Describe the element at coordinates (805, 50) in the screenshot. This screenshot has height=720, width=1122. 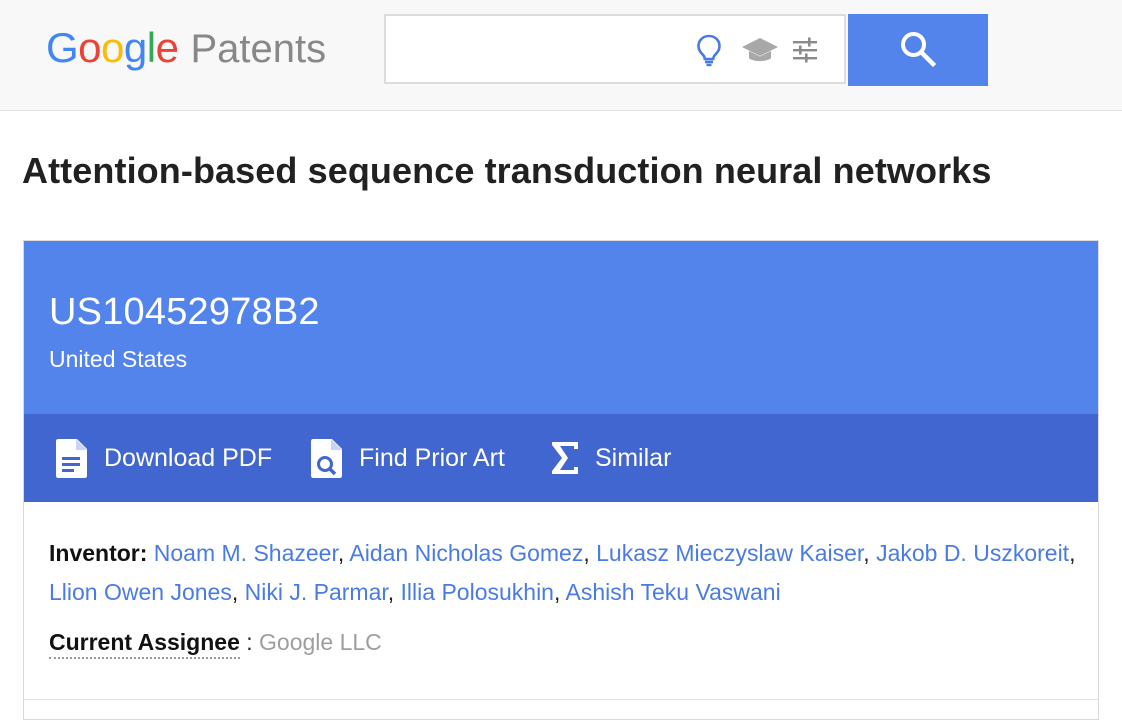
I see `tune-sliders-icon` at that location.